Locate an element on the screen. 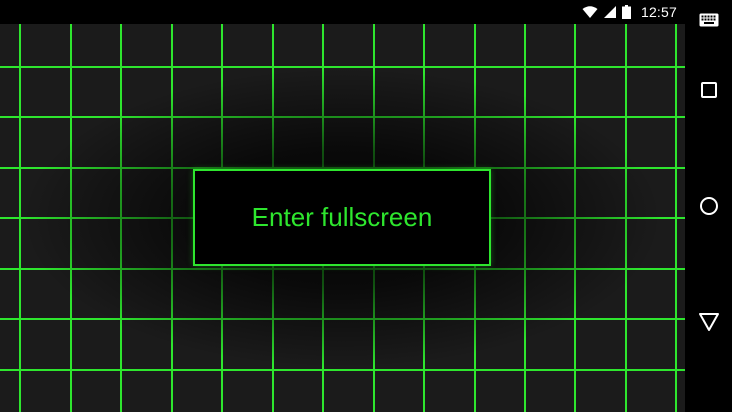 The height and width of the screenshot is (412, 732). home-icon is located at coordinates (708, 206).